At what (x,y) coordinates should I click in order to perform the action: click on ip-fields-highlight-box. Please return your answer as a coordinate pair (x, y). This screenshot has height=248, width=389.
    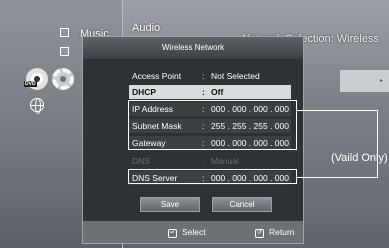
    Looking at the image, I should click on (212, 125).